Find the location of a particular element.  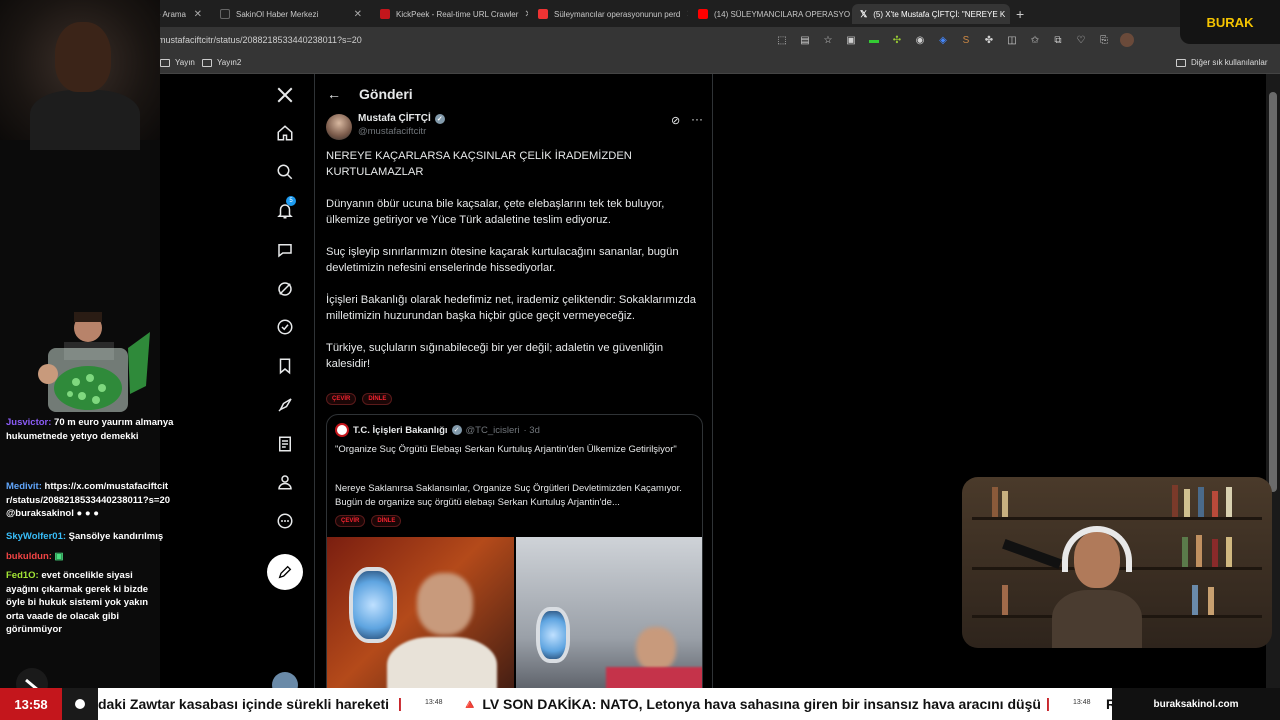

bookmark-other: Diğer sık kullanılanlar is located at coordinates (1221, 62).